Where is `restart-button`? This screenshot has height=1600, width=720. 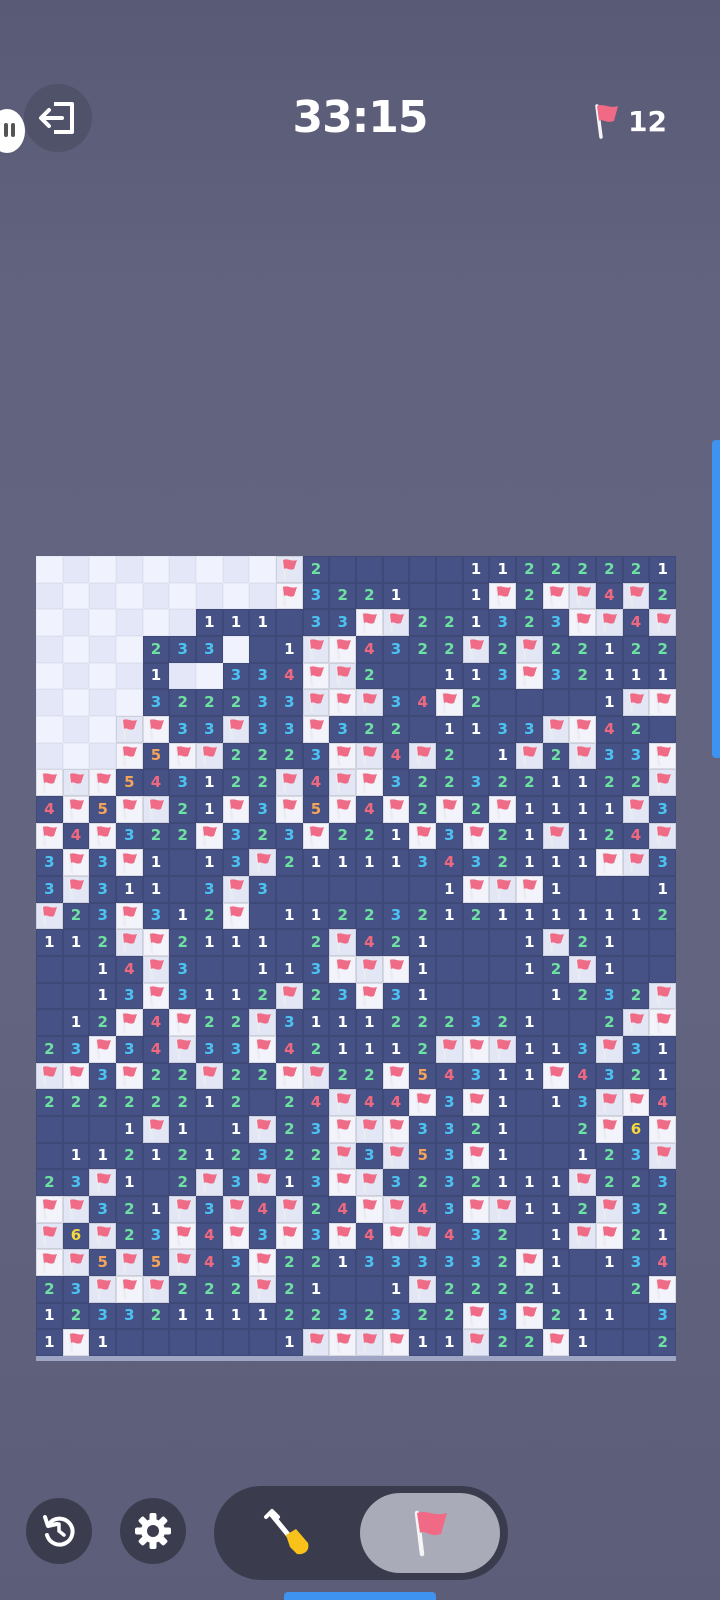
restart-button is located at coordinates (59, 1531).